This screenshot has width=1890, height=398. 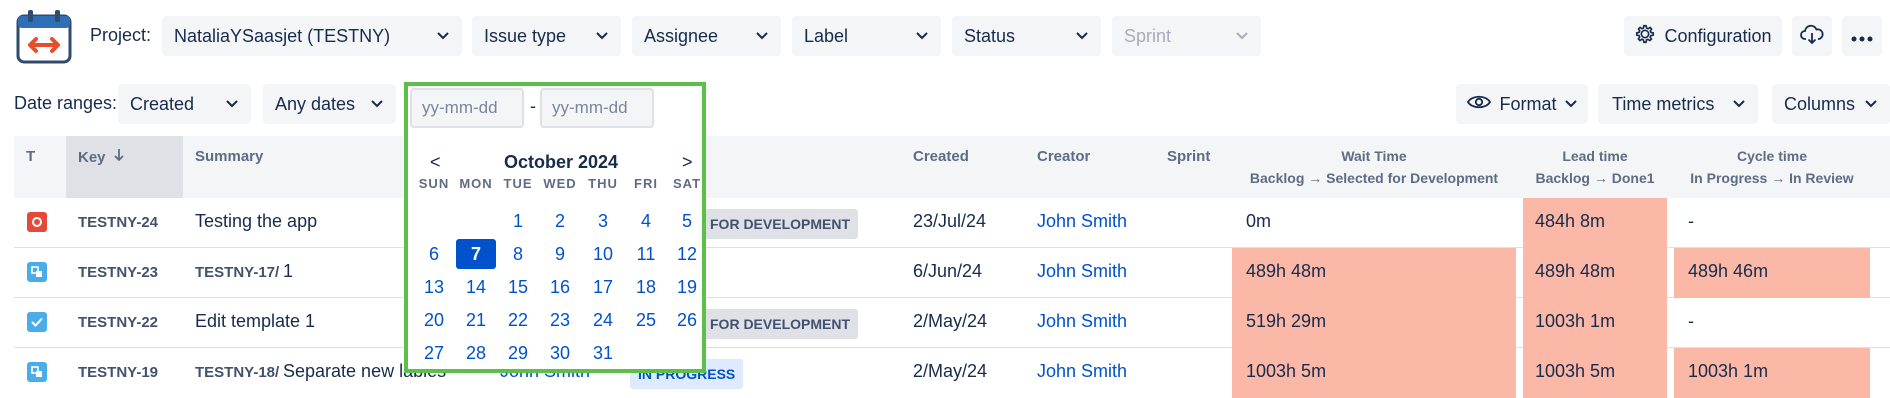 I want to click on calendar-day: 19, so click(x=687, y=287).